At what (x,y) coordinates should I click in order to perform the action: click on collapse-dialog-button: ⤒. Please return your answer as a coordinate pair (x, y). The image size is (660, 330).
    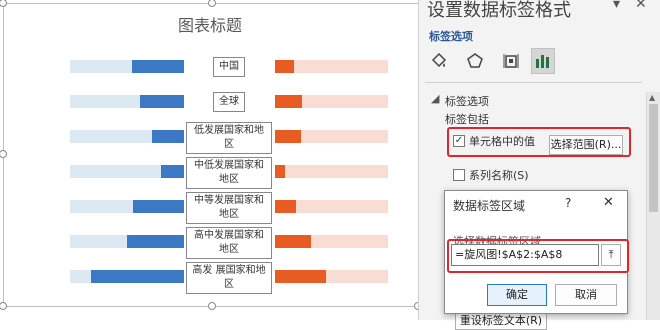
    Looking at the image, I should click on (611, 255).